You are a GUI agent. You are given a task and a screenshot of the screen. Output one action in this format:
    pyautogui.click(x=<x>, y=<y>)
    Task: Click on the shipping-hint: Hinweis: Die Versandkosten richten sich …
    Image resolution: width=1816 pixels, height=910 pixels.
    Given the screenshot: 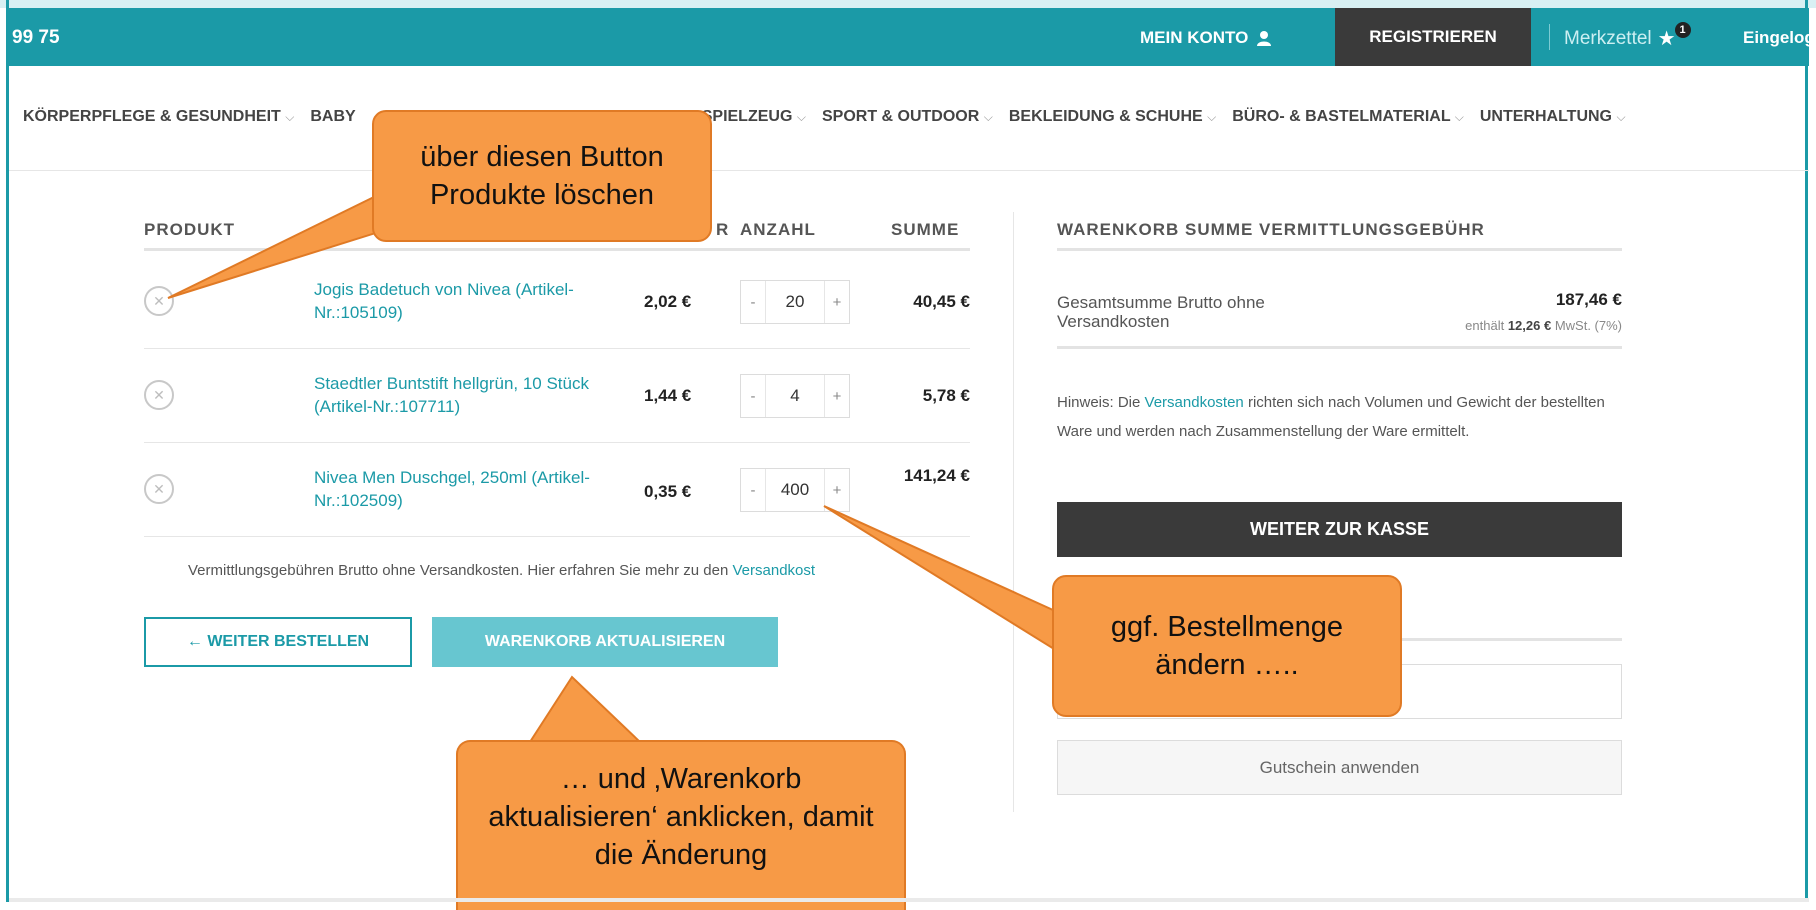 What is the action you would take?
    pyautogui.click(x=1331, y=417)
    